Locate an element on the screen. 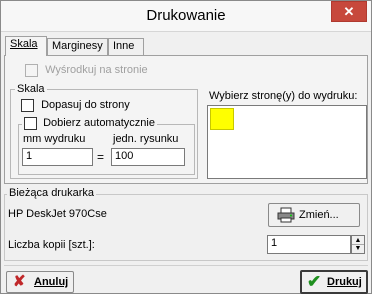  page-picker is located at coordinates (287, 142).